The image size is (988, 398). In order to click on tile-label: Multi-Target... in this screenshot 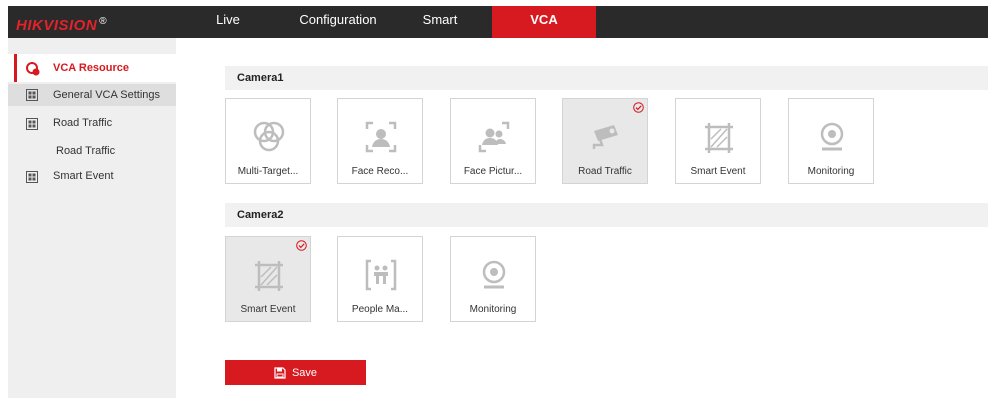, I will do `click(268, 171)`.